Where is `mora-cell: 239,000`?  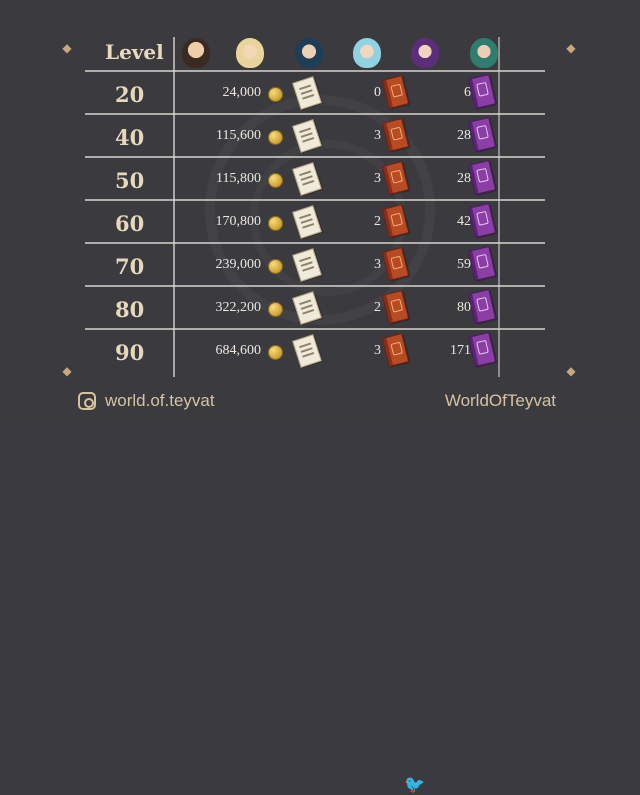
mora-cell: 239,000 is located at coordinates (238, 264).